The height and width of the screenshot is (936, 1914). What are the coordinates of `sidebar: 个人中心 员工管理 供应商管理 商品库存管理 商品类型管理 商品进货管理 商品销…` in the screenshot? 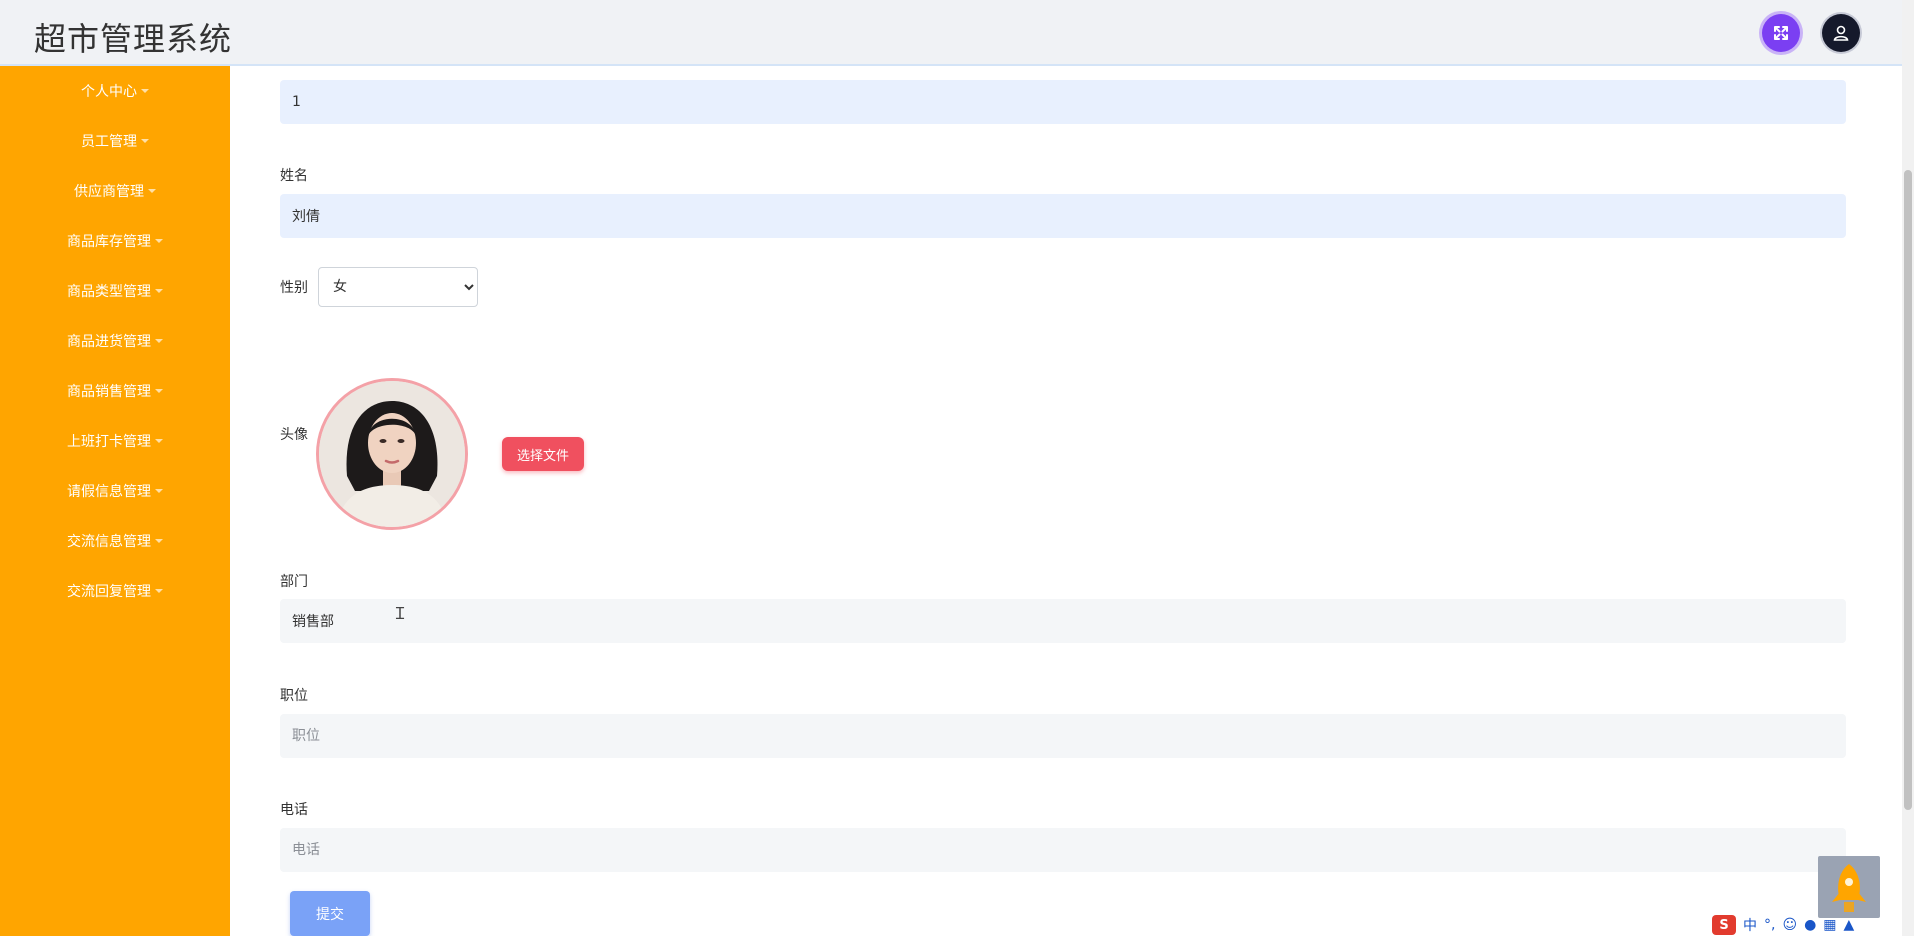 It's located at (115, 501).